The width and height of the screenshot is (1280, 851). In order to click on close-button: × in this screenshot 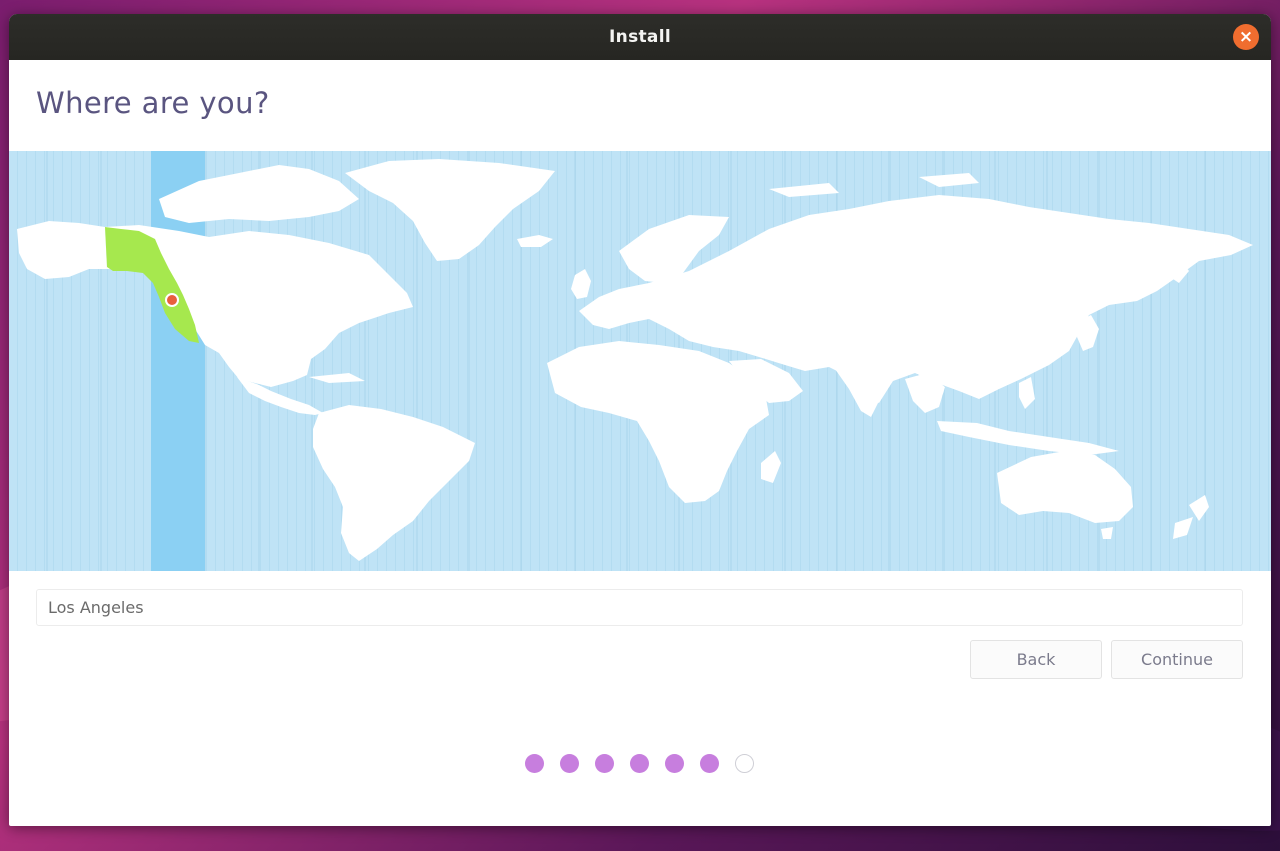, I will do `click(1246, 37)`.